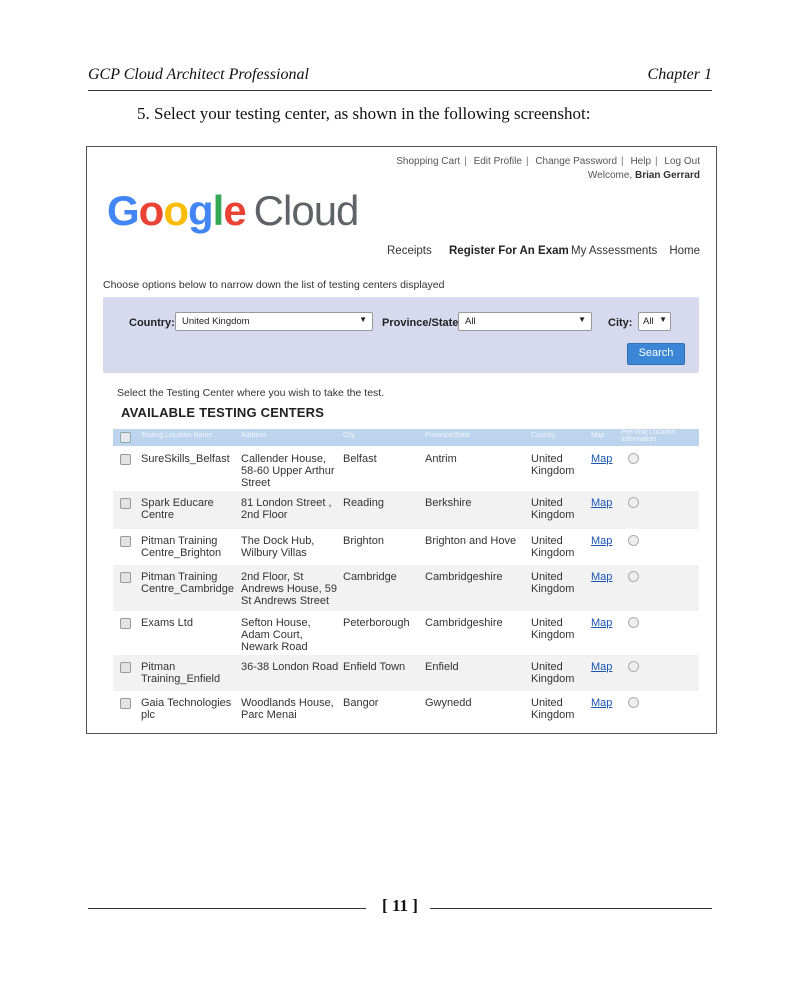 The height and width of the screenshot is (987, 800). What do you see at coordinates (152, 323) in the screenshot?
I see `country-label: Country:` at bounding box center [152, 323].